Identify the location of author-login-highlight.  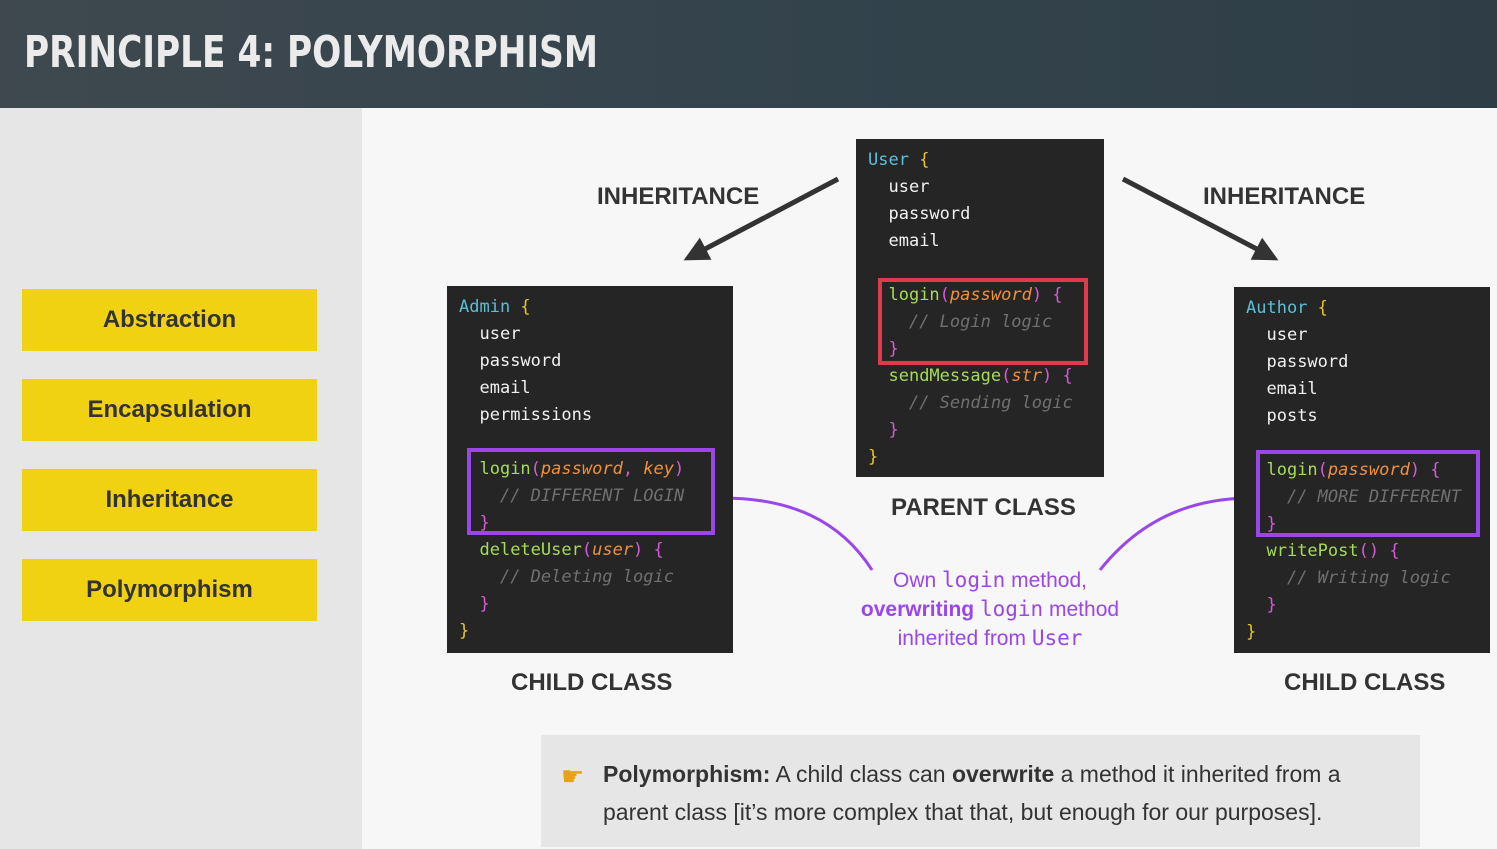
(1368, 493).